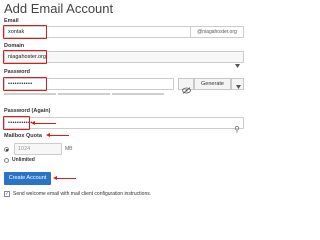 Image resolution: width=320 pixels, height=240 pixels. I want to click on domain-suffix-addon: @niagahoster.org, so click(217, 32).